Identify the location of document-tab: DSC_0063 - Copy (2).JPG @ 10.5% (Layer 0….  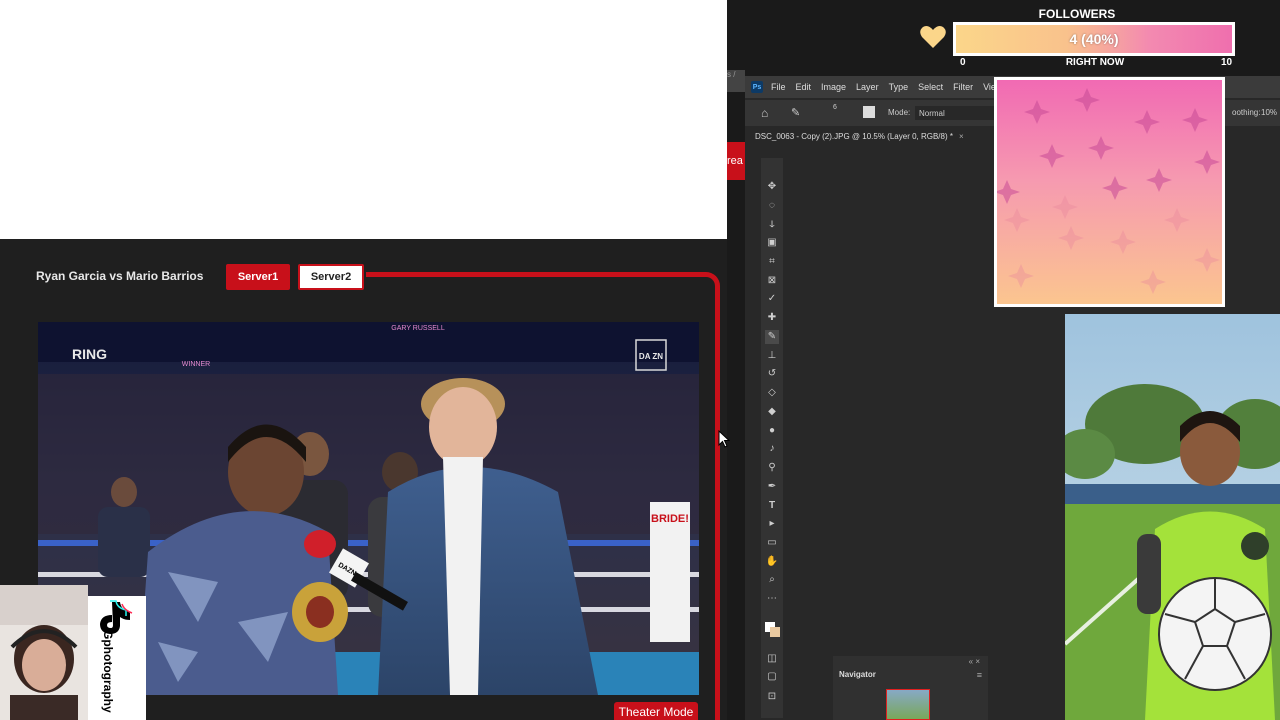
(859, 136).